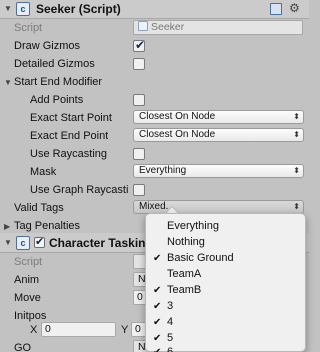  What do you see at coordinates (43, 172) in the screenshot?
I see `mask-label: Mask` at bounding box center [43, 172].